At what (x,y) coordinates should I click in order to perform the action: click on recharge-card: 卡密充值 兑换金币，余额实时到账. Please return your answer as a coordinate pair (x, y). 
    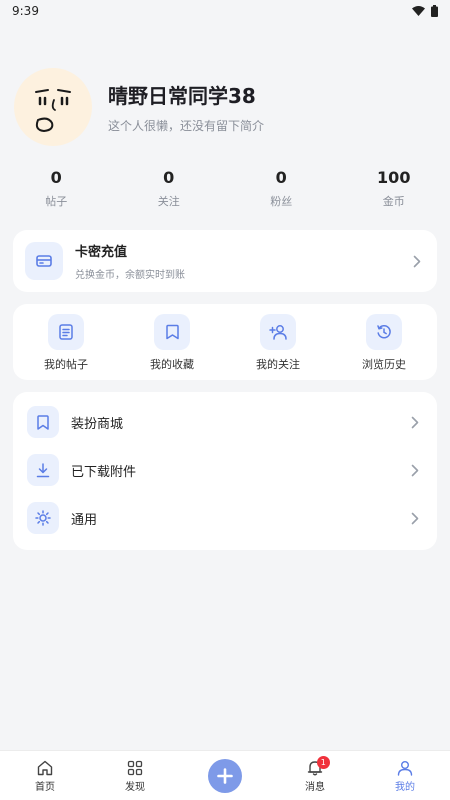
    Looking at the image, I should click on (225, 261).